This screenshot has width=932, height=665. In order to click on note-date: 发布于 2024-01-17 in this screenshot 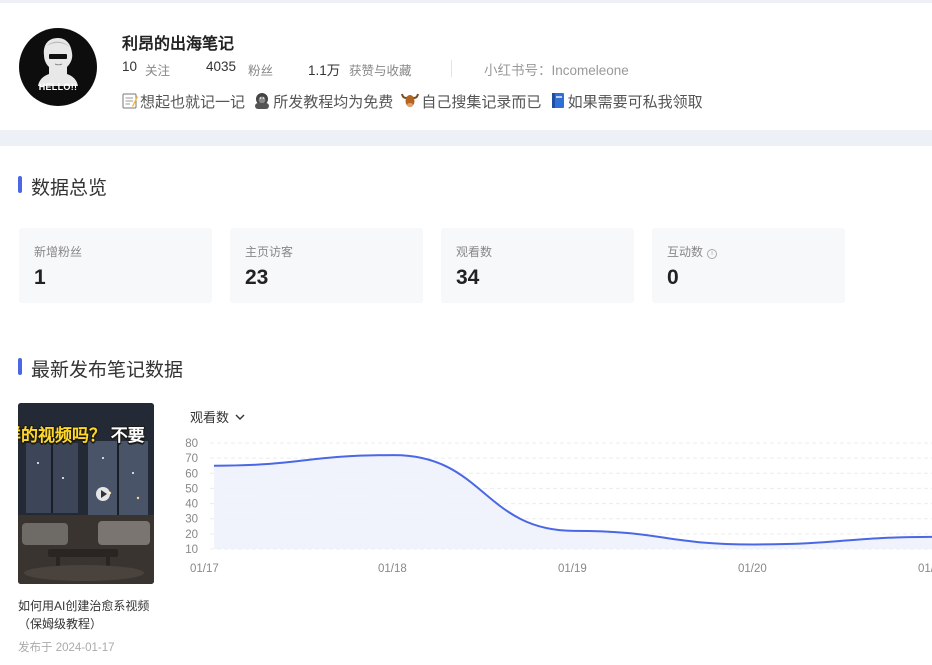, I will do `click(66, 648)`.